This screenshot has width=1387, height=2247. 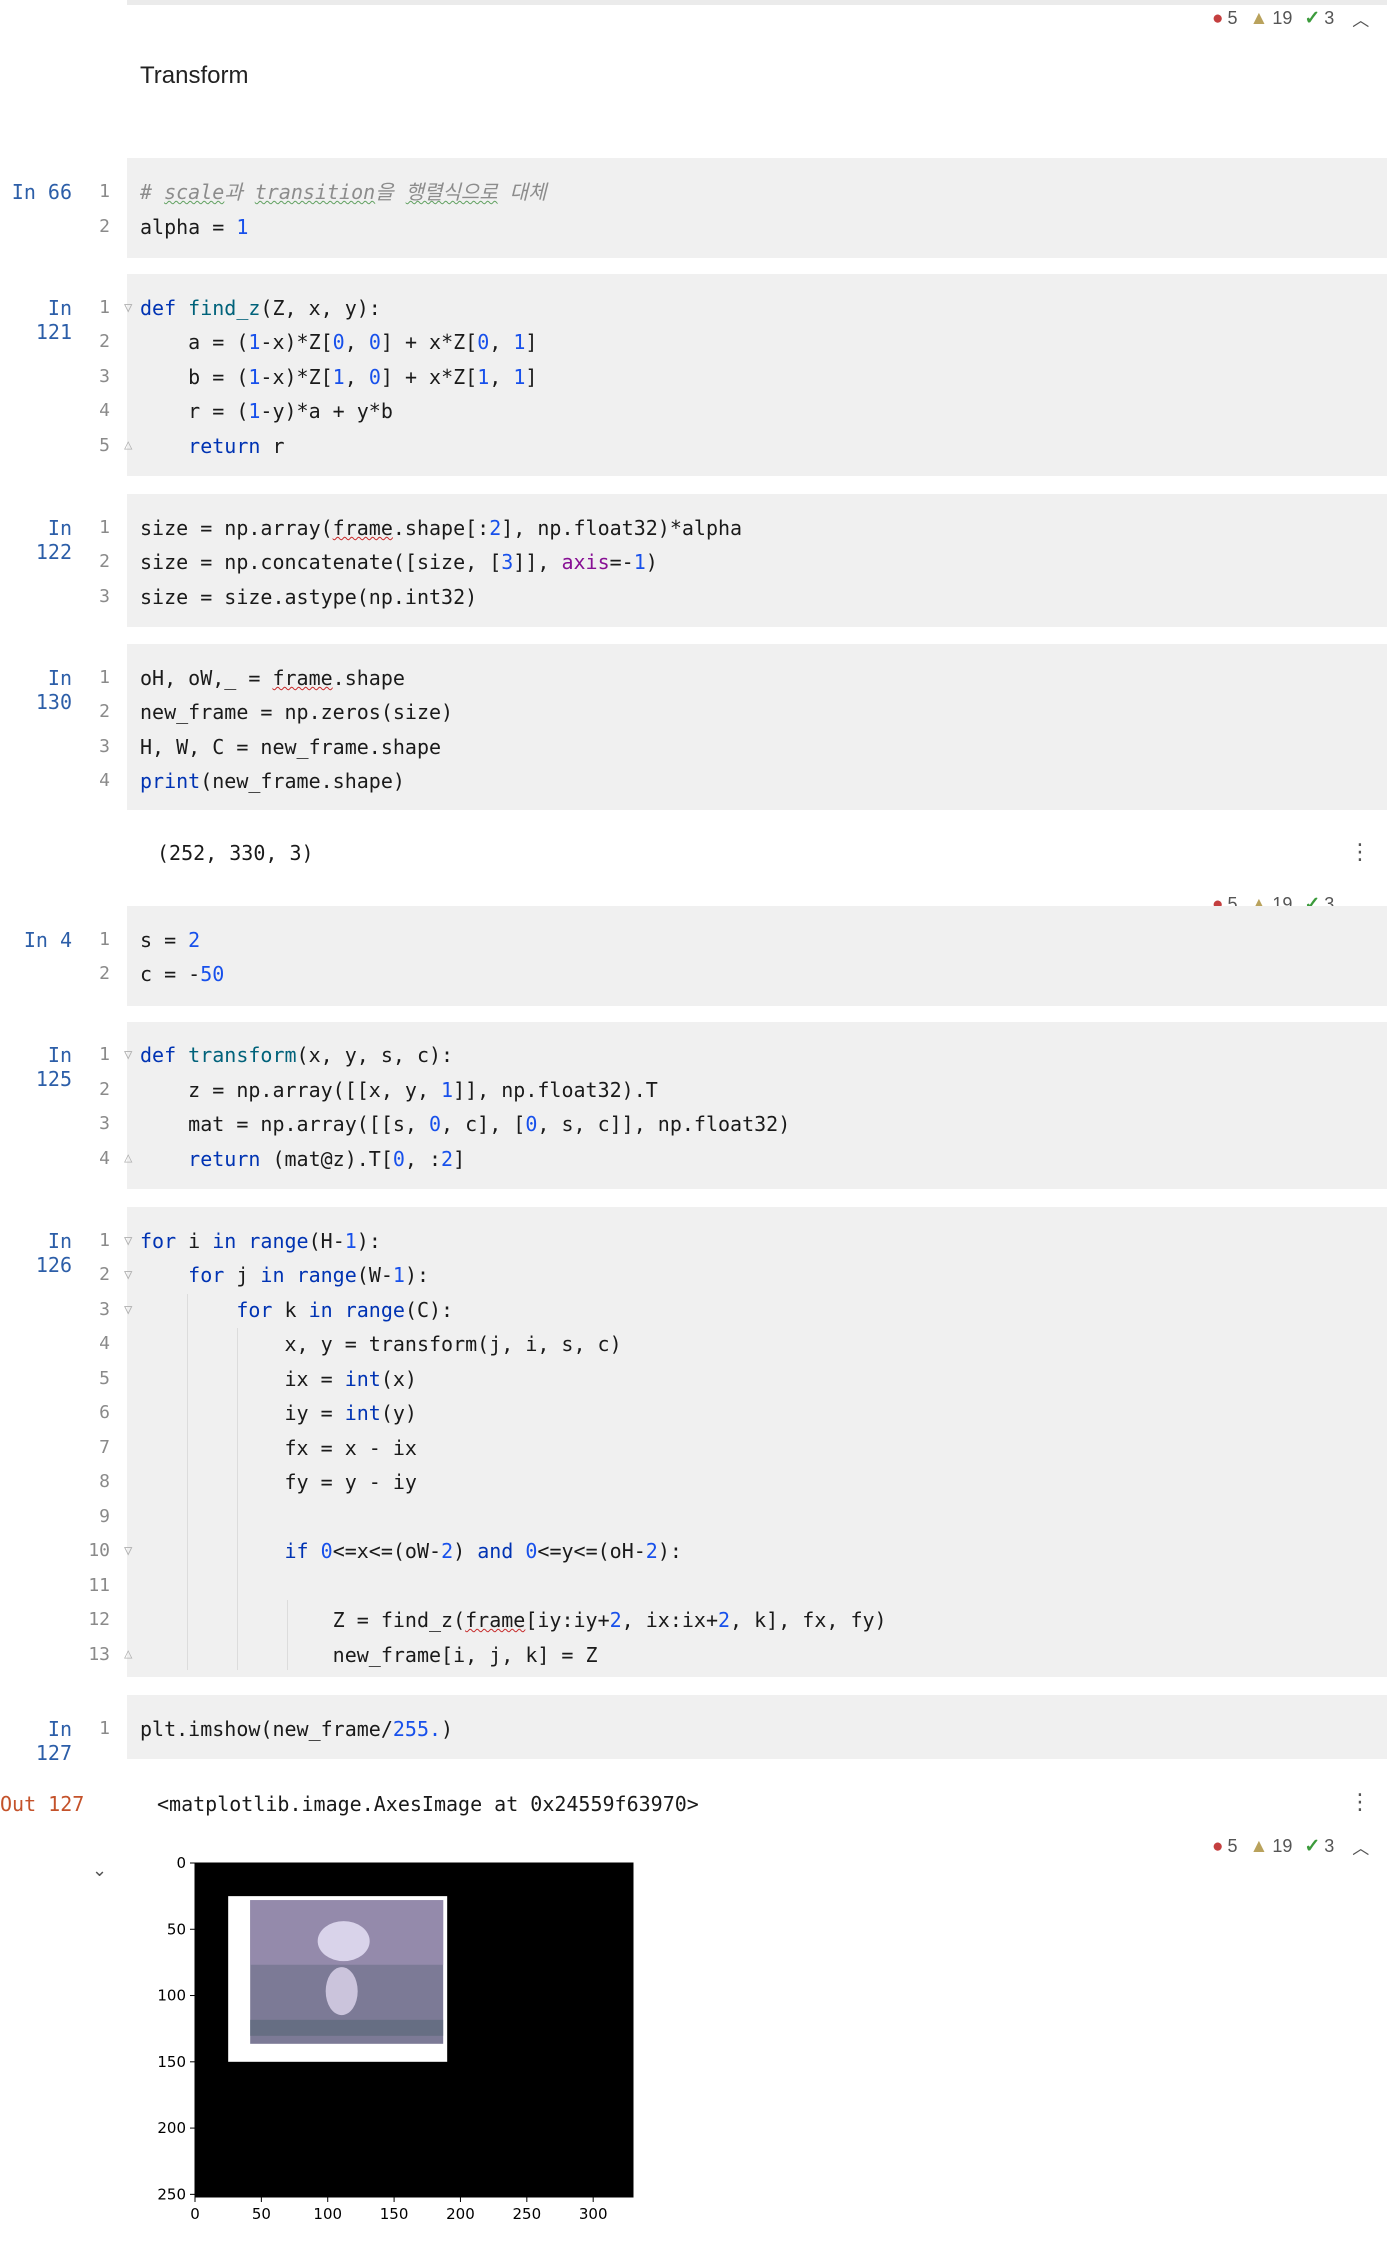 I want to click on x-tick-label: 150, so click(x=394, y=2214).